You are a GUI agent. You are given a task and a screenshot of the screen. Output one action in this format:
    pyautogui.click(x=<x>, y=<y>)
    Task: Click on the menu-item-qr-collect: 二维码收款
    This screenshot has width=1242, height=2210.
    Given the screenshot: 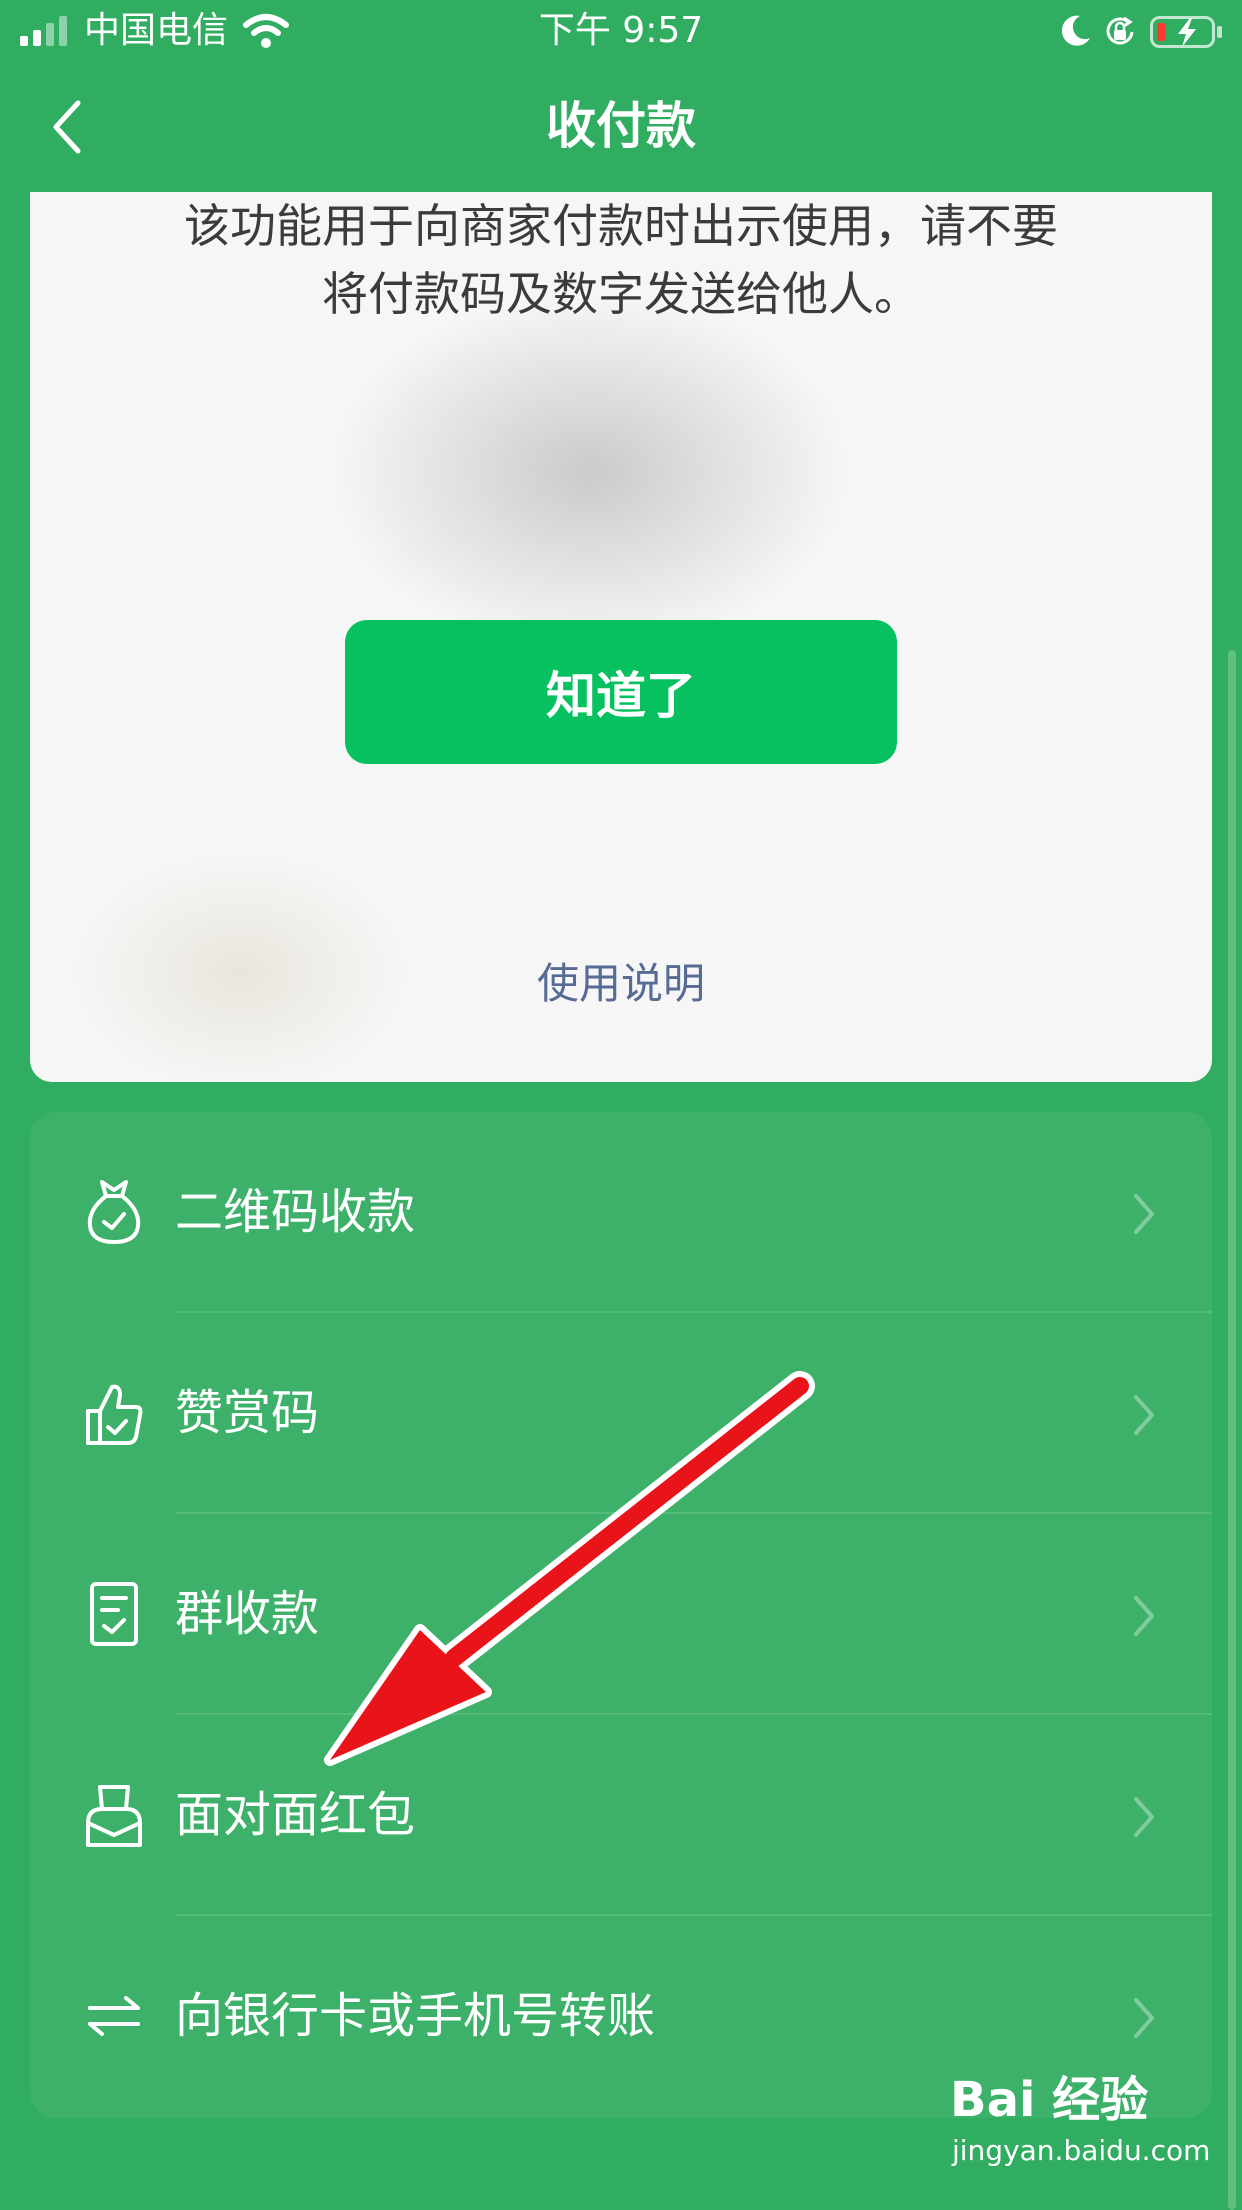 What is the action you would take?
    pyautogui.click(x=621, y=1212)
    